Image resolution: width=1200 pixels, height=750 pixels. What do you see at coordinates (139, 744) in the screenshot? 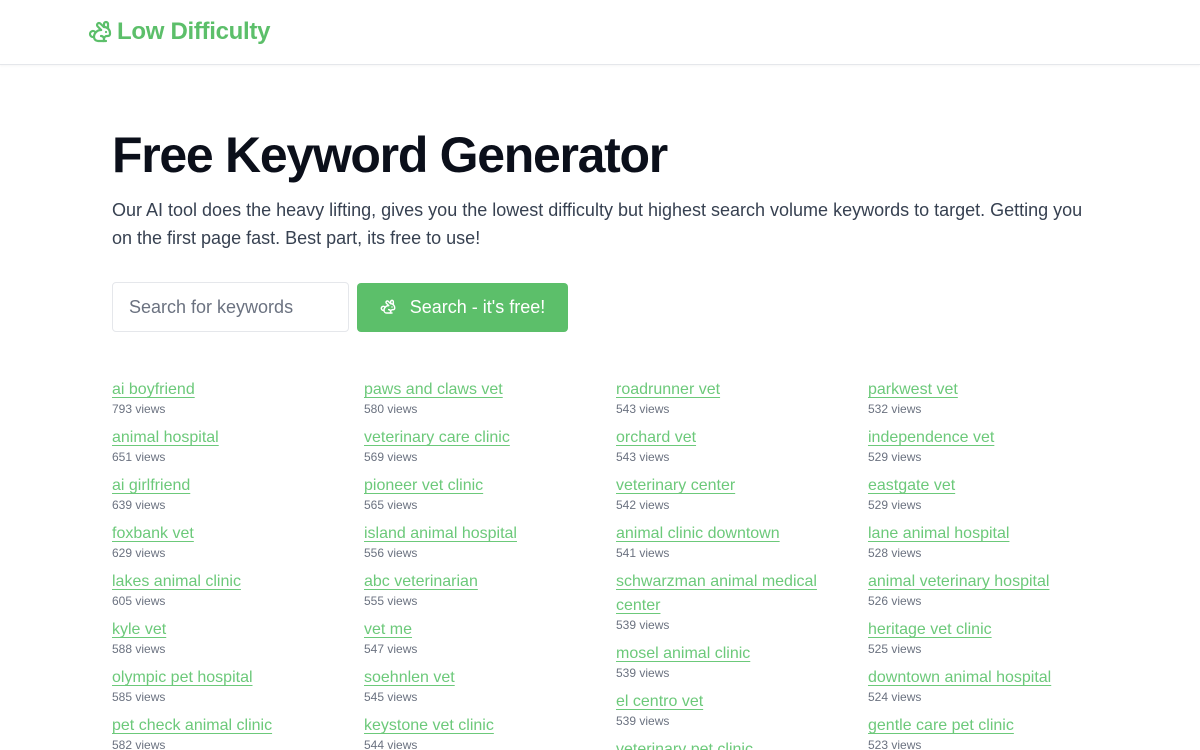
I see `keyword-views: 582 views` at bounding box center [139, 744].